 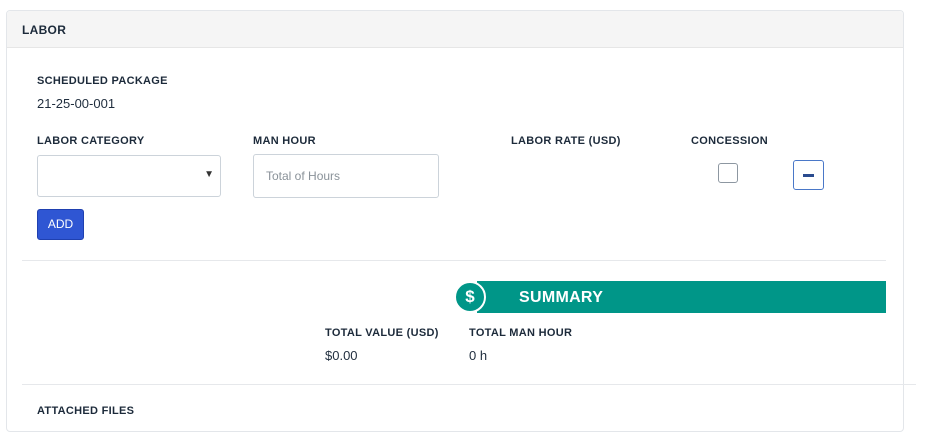 I want to click on labor-category-select: ▼, so click(x=129, y=176).